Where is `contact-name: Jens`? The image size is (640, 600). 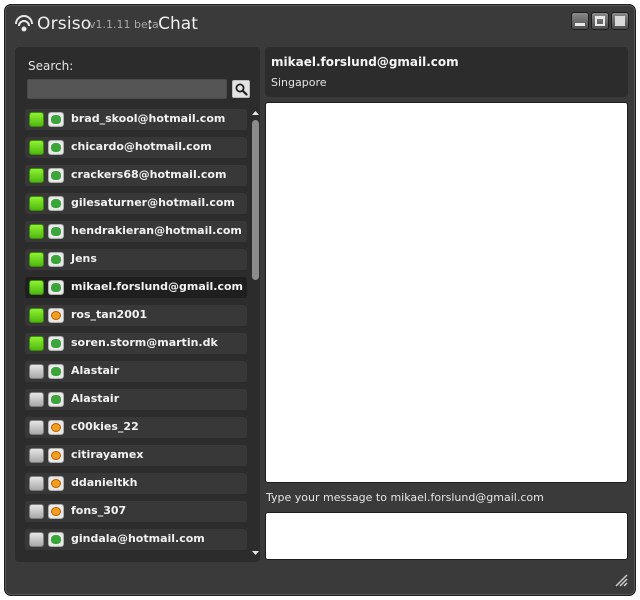
contact-name: Jens is located at coordinates (84, 258).